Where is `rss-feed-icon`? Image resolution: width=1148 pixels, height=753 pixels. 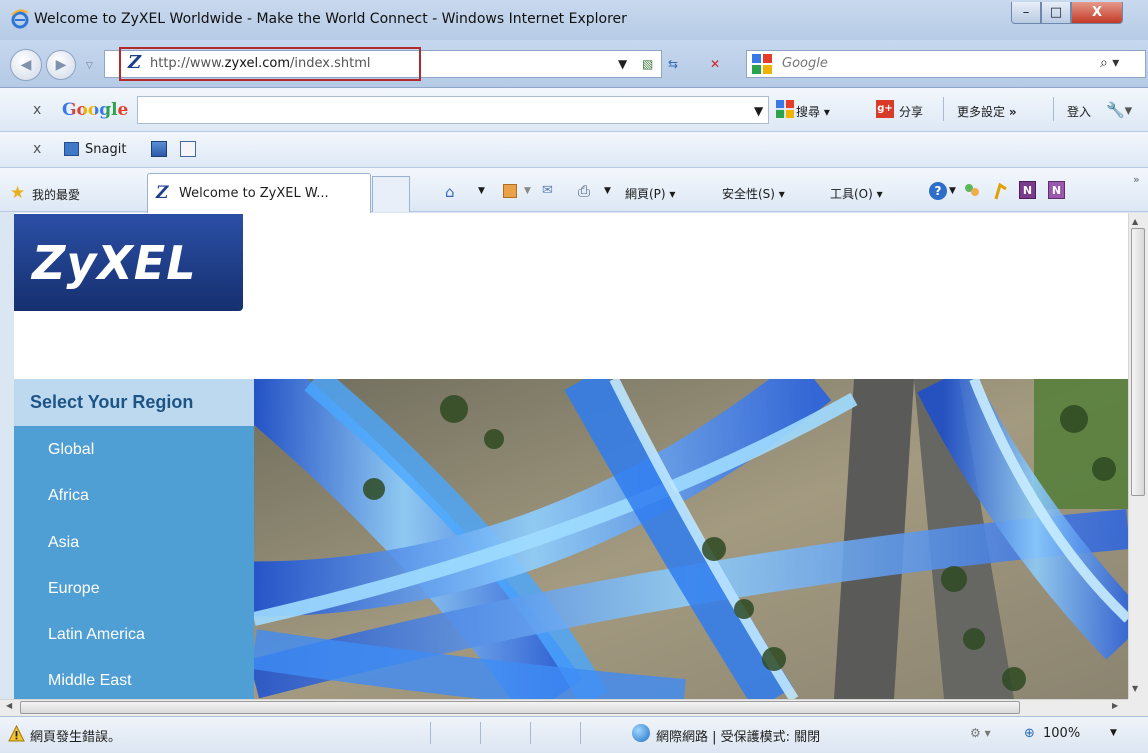
rss-feed-icon is located at coordinates (510, 191).